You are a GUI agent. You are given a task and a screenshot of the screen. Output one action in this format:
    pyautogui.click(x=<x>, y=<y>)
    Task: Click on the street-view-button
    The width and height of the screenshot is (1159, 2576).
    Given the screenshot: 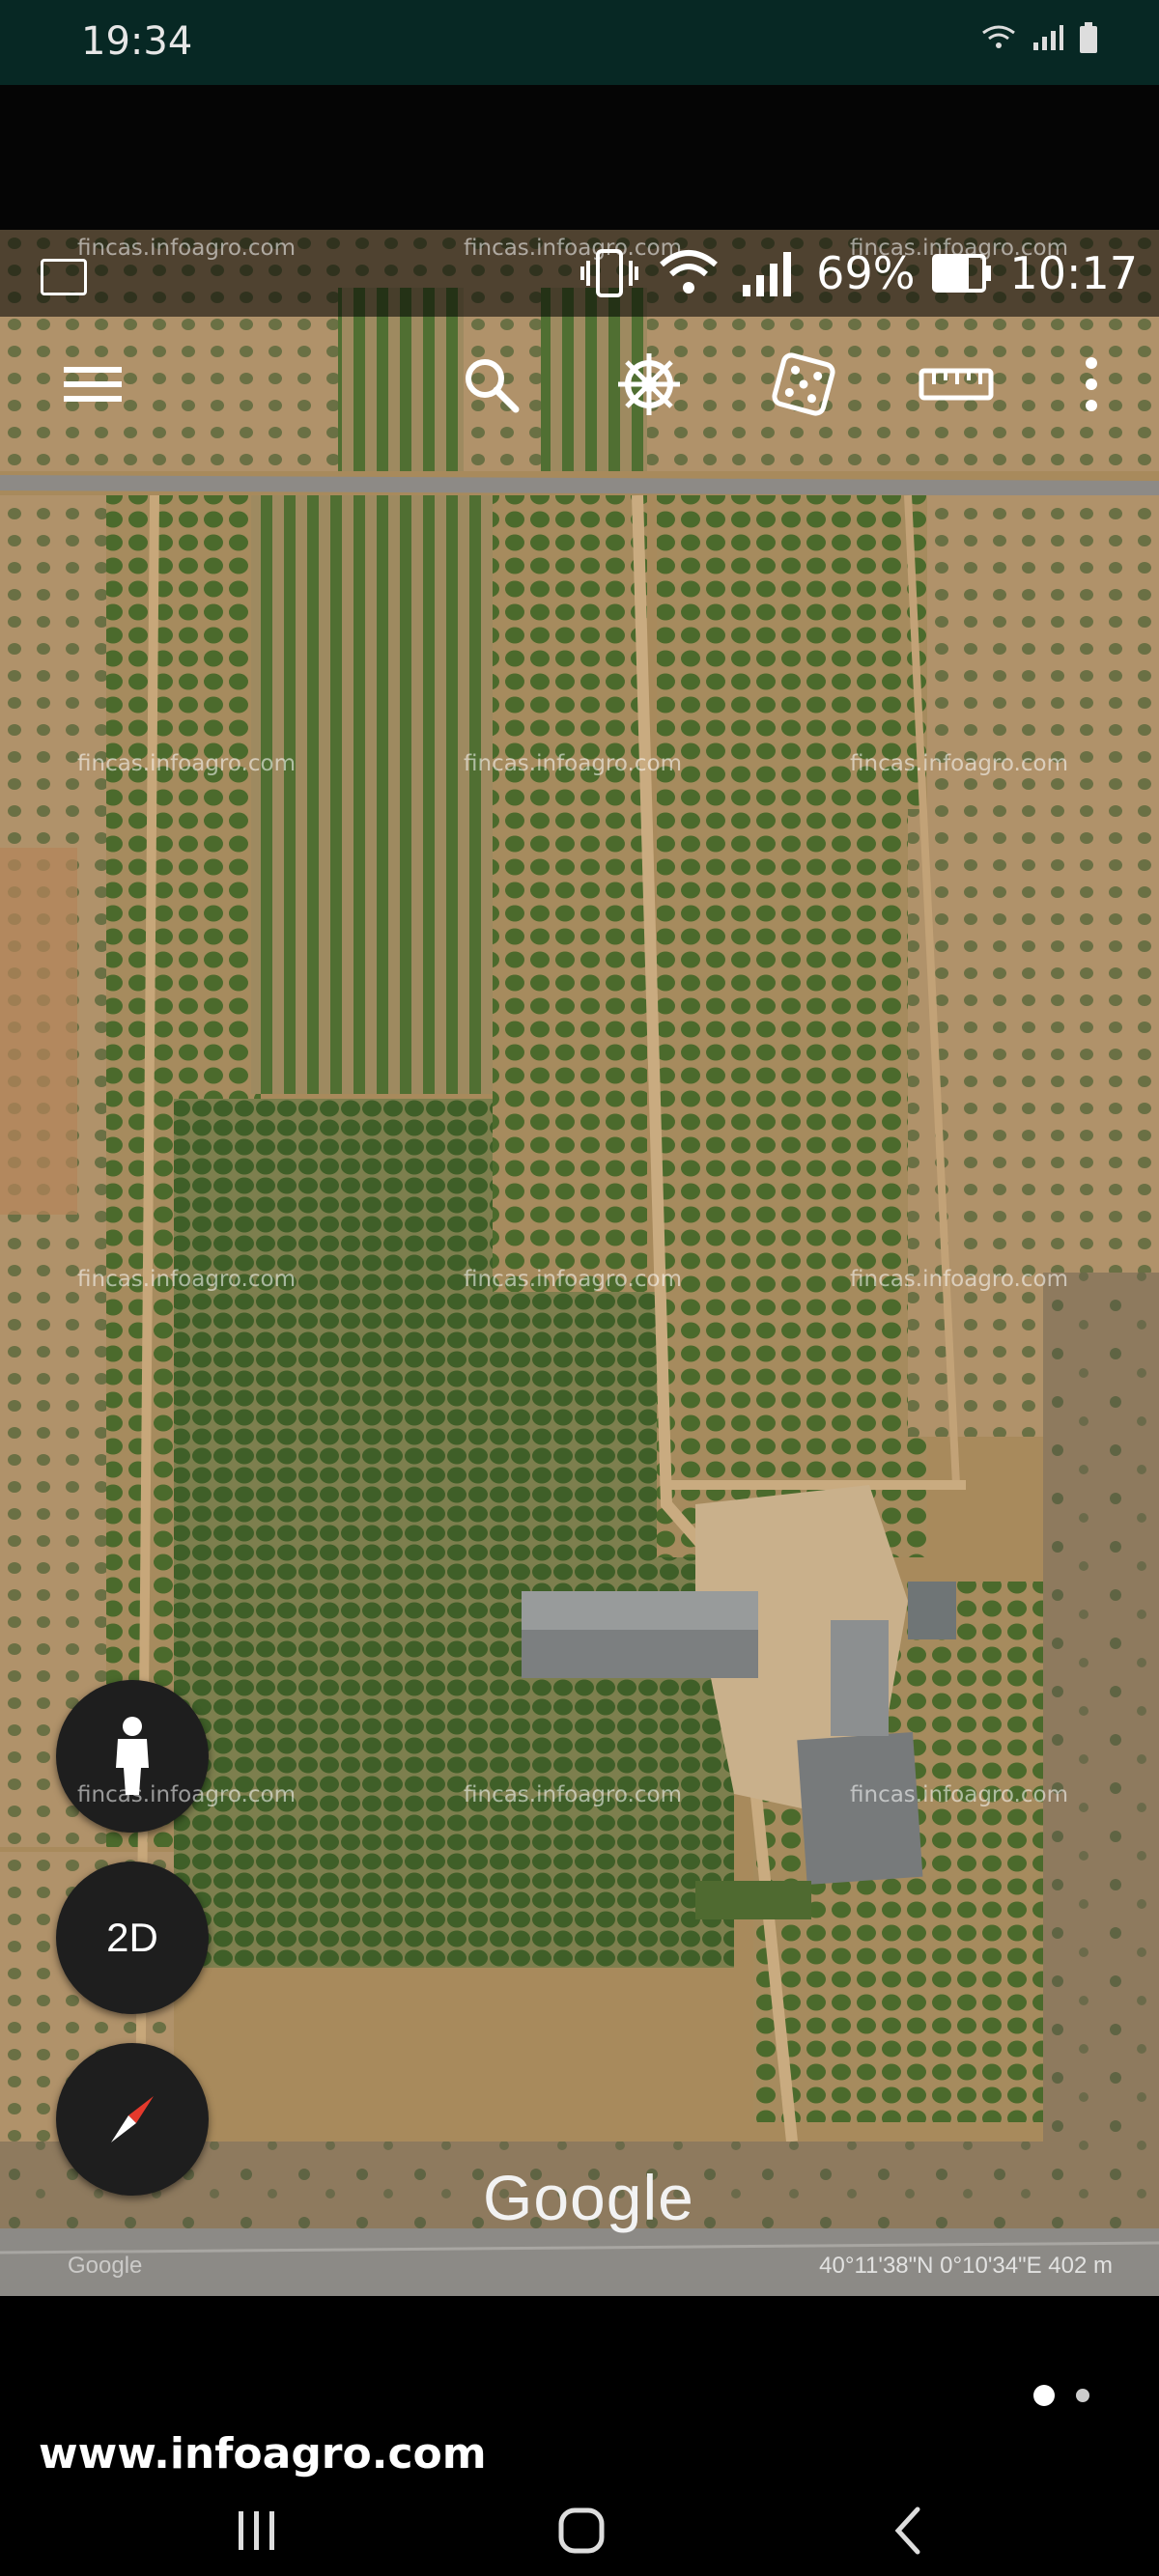 What is the action you would take?
    pyautogui.click(x=132, y=1757)
    